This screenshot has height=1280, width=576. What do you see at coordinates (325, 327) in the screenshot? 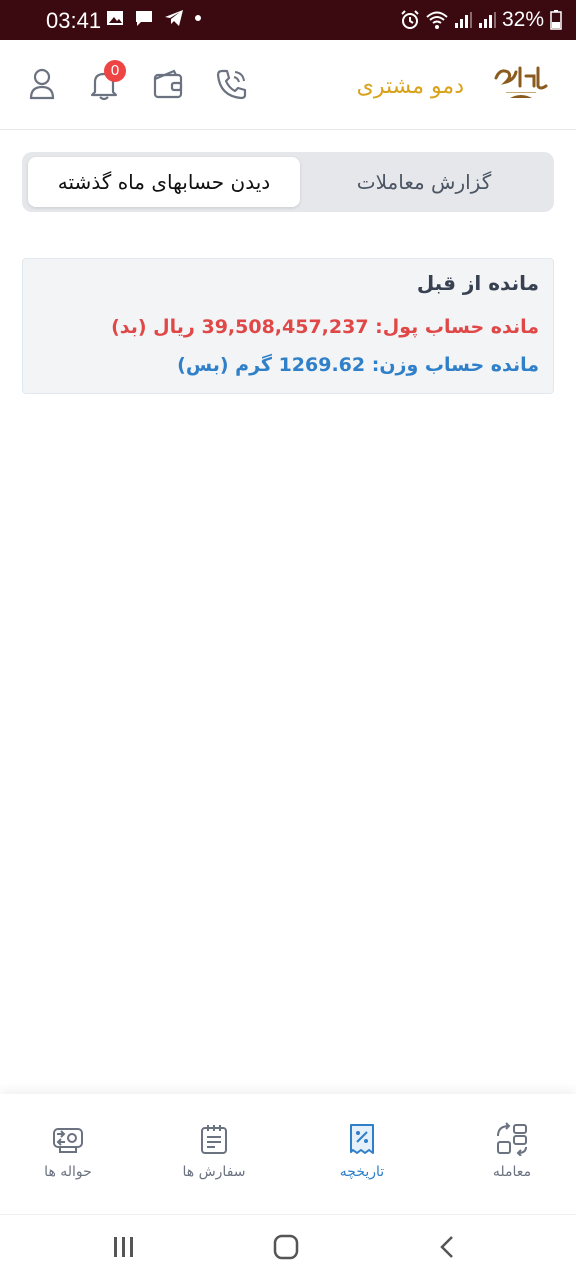
I see `money-balance: مانده حساب پول: 39,508,457,237 ریال (بد)` at bounding box center [325, 327].